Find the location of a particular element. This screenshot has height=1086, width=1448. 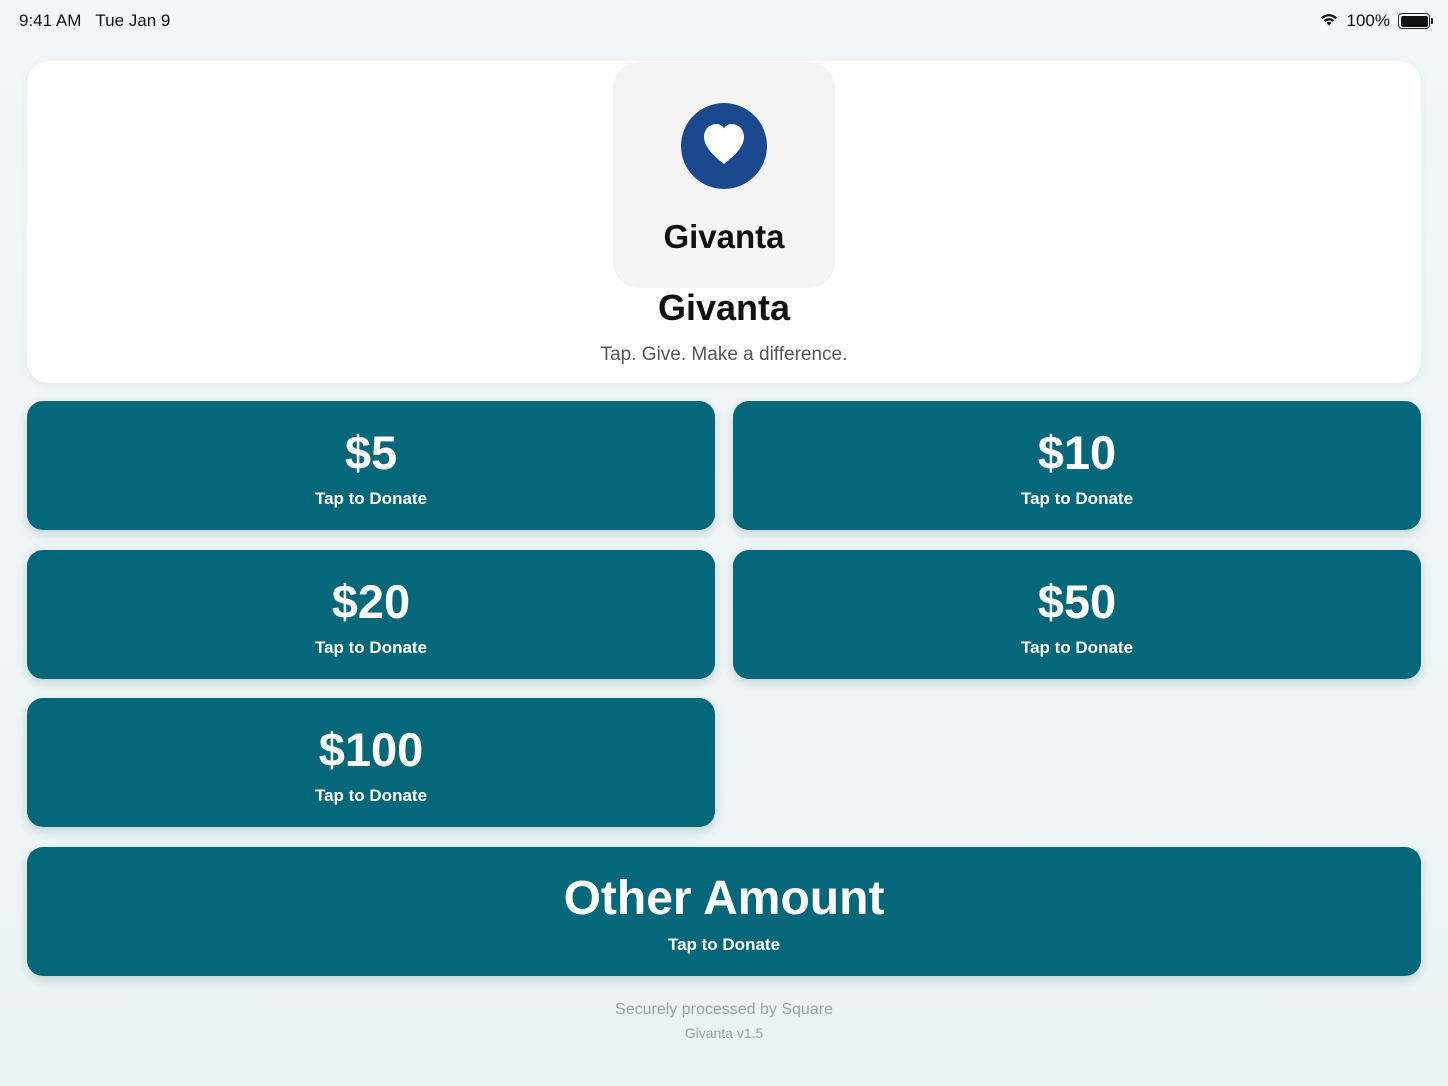

donate-10-button: $10 Tap to Donate is located at coordinates (1077, 465).